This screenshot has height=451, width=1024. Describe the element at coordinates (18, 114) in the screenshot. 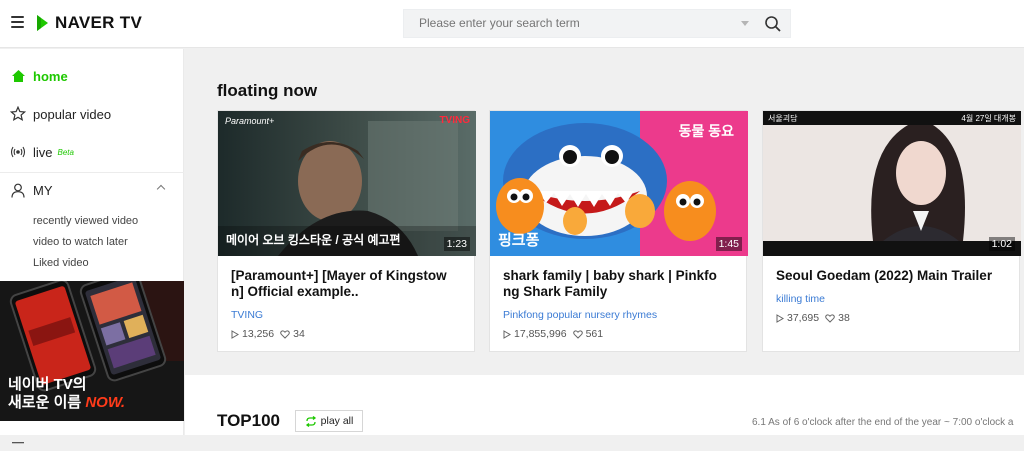

I see `star-icon` at that location.